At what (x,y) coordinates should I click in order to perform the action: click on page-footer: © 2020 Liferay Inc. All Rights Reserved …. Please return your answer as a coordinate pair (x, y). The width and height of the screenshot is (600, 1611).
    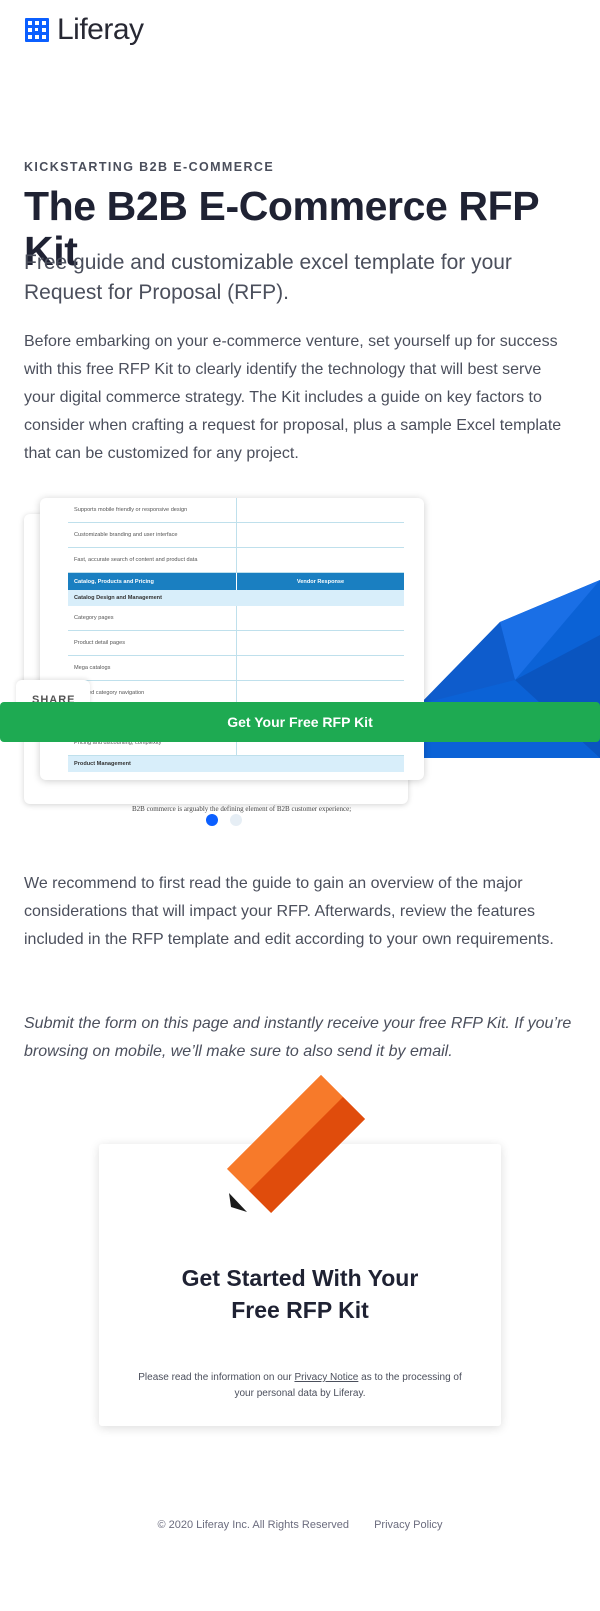
    Looking at the image, I should click on (300, 1525).